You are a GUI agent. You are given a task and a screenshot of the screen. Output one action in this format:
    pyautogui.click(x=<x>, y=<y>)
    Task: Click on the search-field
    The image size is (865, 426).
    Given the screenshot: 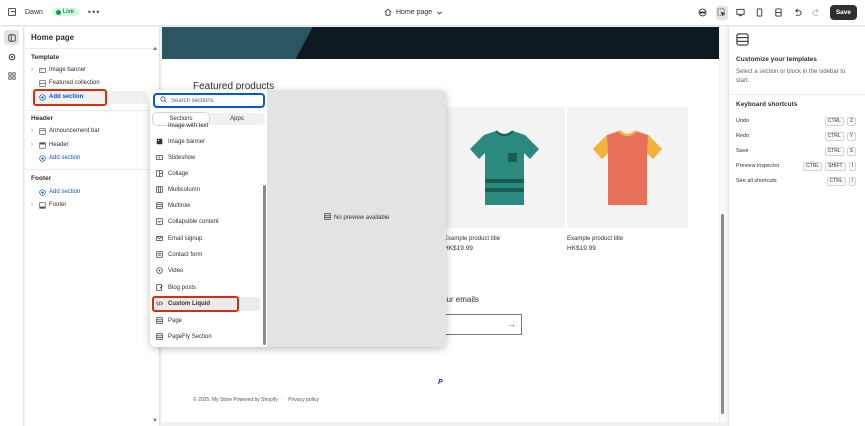 What is the action you would take?
    pyautogui.click(x=209, y=100)
    